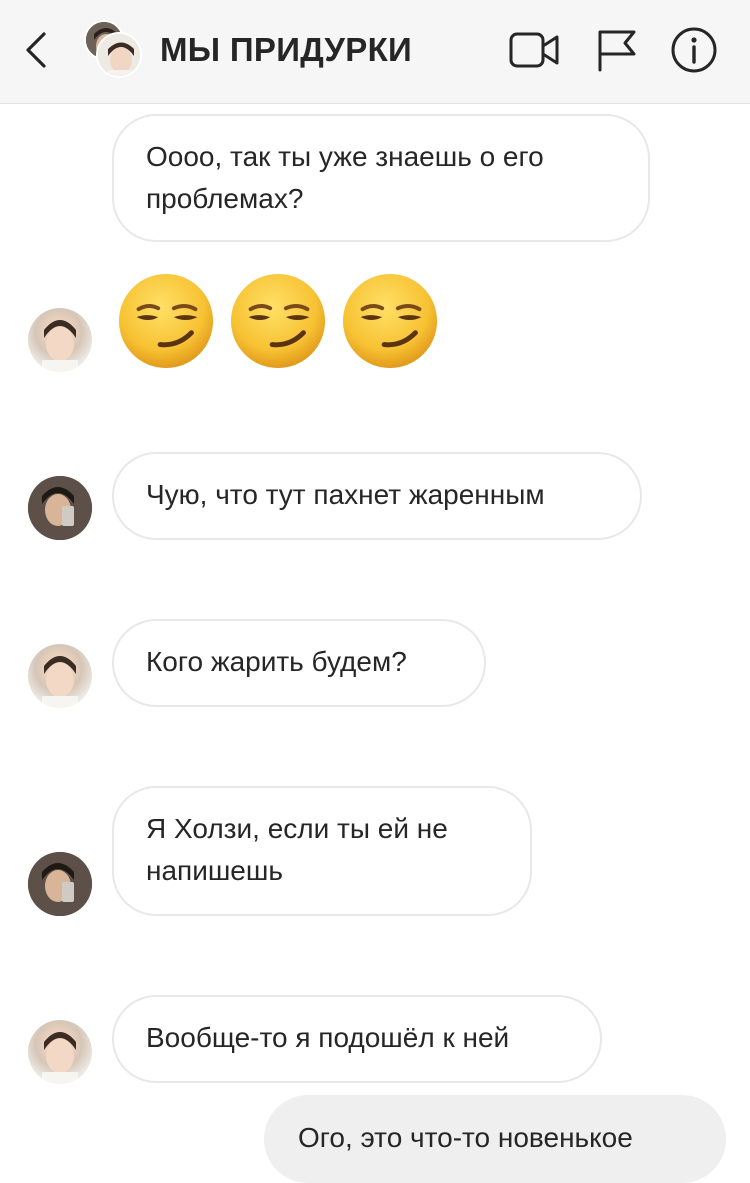  What do you see at coordinates (214, 870) in the screenshot?
I see `message-text-line: напишешь` at bounding box center [214, 870].